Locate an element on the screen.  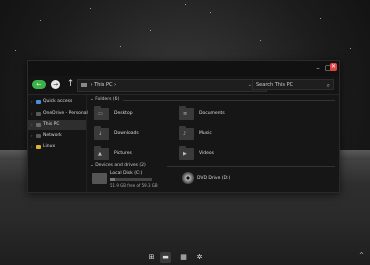
search-icon: ⌕ is located at coordinates (328, 85).